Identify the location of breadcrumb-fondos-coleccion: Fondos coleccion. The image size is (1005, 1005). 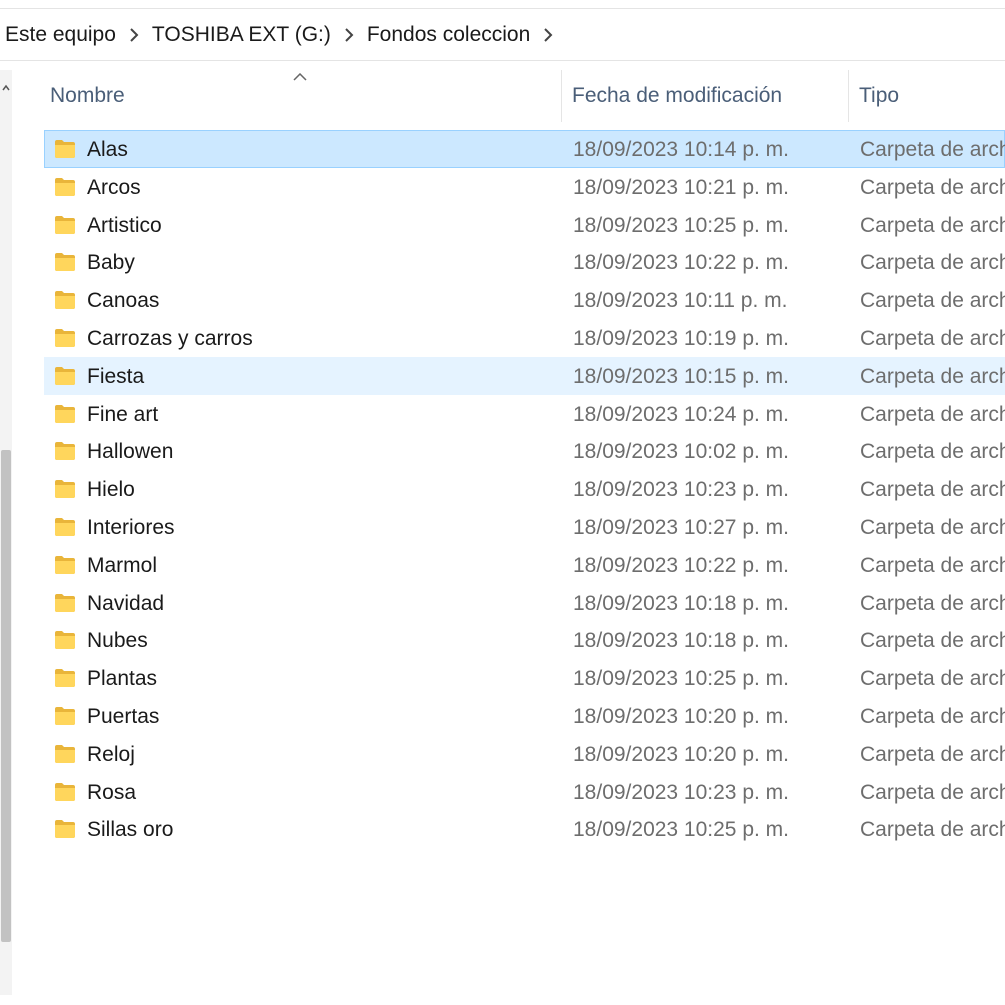
(448, 35).